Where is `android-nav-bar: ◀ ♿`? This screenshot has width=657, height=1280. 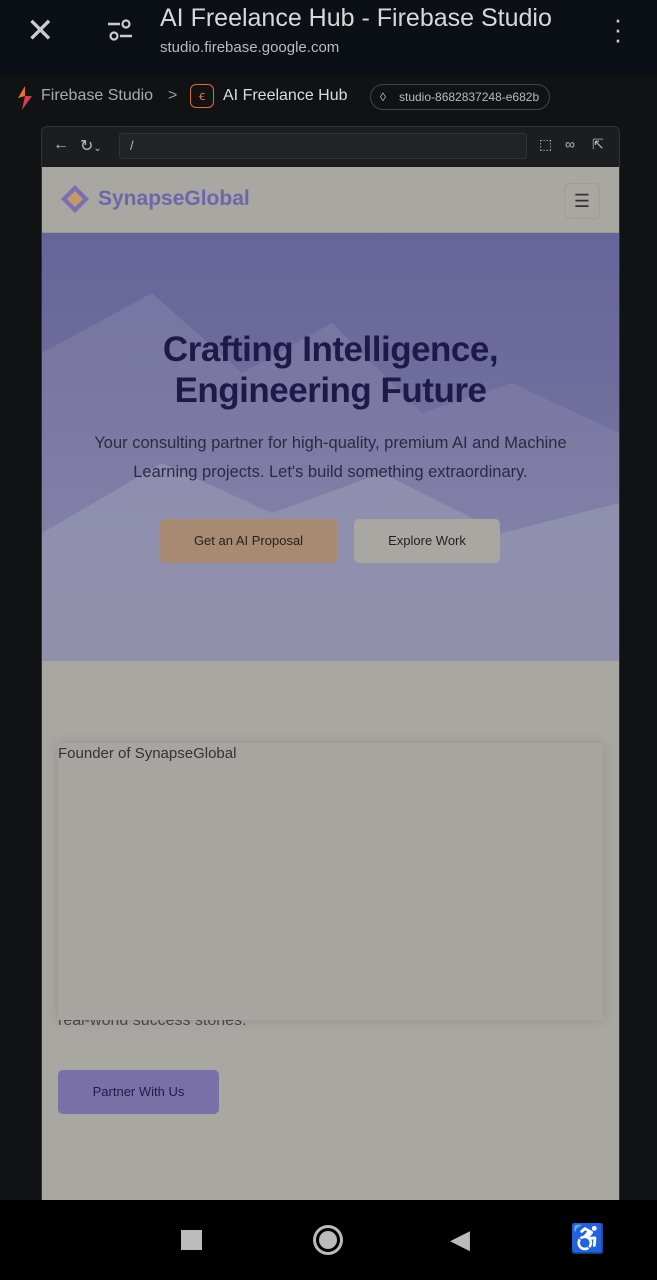 android-nav-bar: ◀ ♿ is located at coordinates (328, 1240).